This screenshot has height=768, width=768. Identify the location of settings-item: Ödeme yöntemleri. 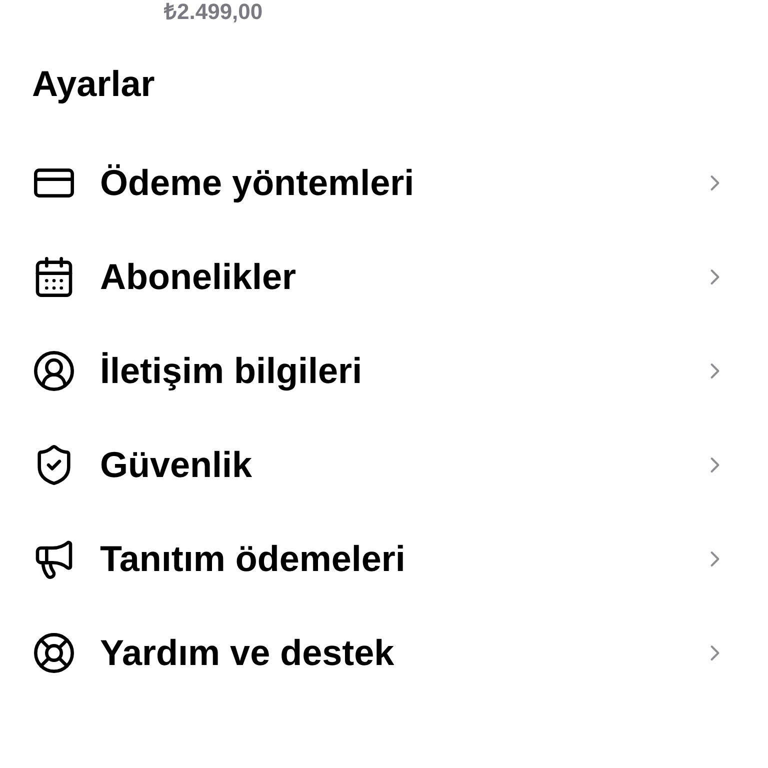
(384, 183).